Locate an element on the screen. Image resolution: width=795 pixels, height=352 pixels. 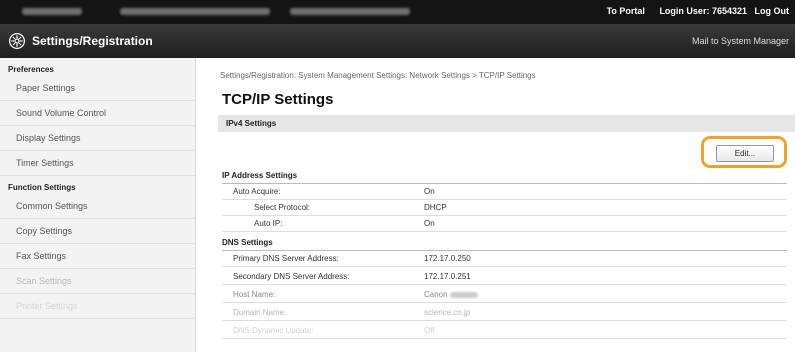
setting-key: Select Protocol: is located at coordinates (282, 207).